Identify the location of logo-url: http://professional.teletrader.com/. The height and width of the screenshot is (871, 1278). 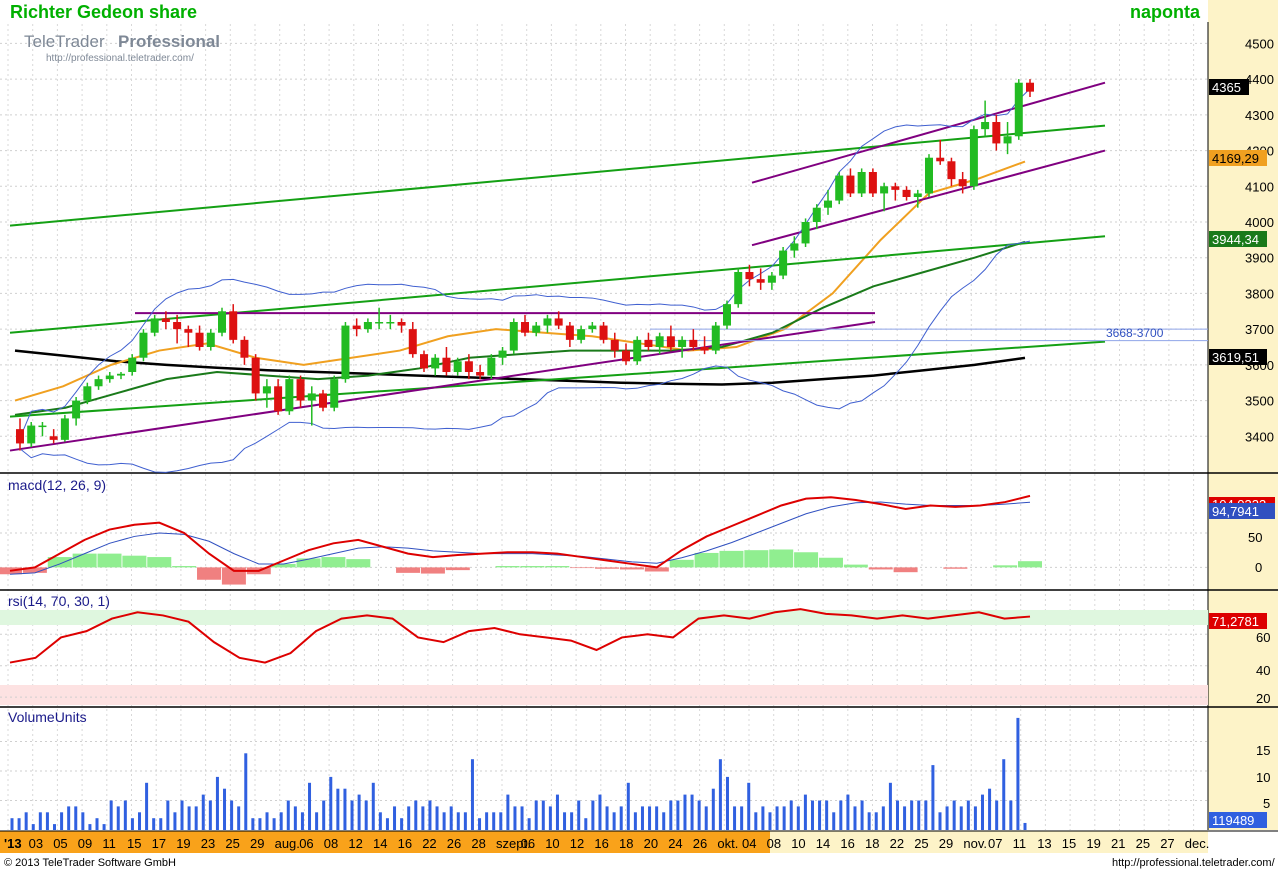
(120, 58).